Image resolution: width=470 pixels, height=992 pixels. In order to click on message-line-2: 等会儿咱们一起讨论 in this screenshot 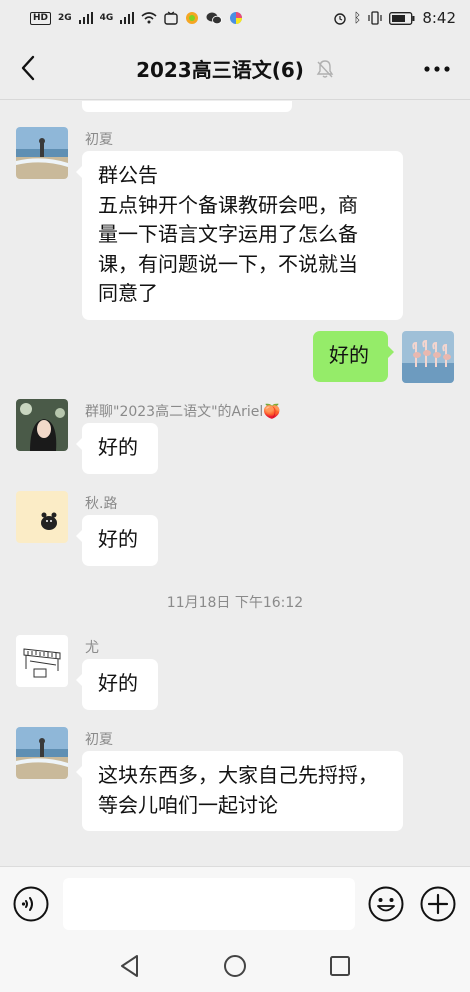, I will do `click(188, 804)`.